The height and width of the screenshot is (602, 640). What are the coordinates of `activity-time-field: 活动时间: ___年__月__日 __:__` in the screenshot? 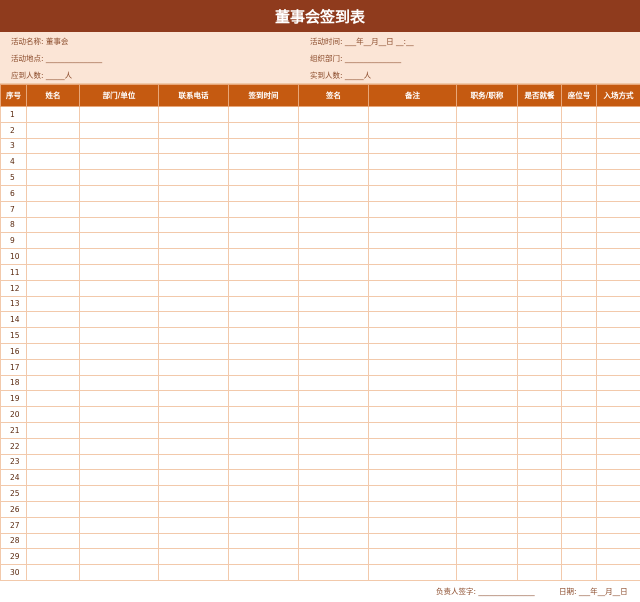 It's located at (362, 41).